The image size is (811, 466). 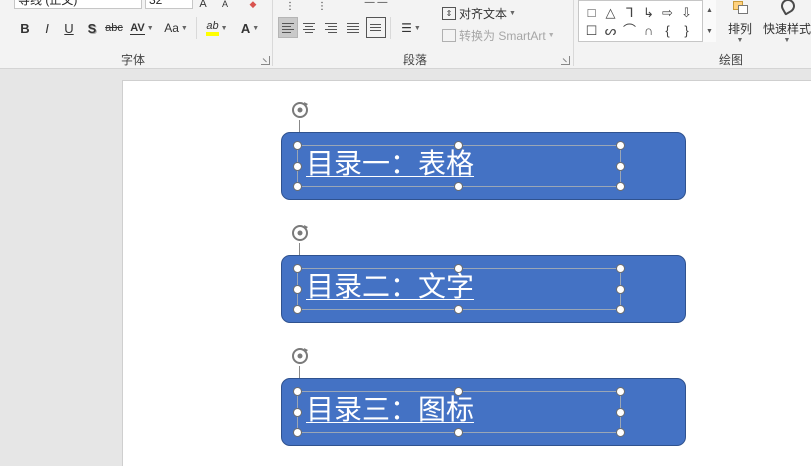 I want to click on bold-label: B, so click(x=25, y=28).